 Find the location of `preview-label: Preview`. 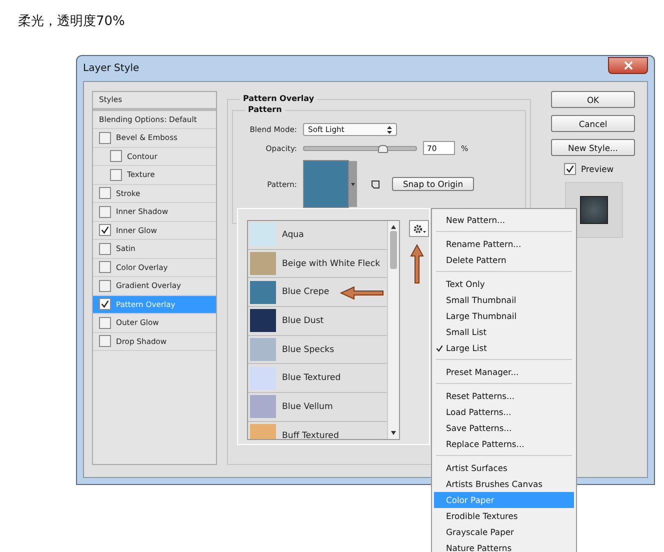

preview-label: Preview is located at coordinates (597, 169).